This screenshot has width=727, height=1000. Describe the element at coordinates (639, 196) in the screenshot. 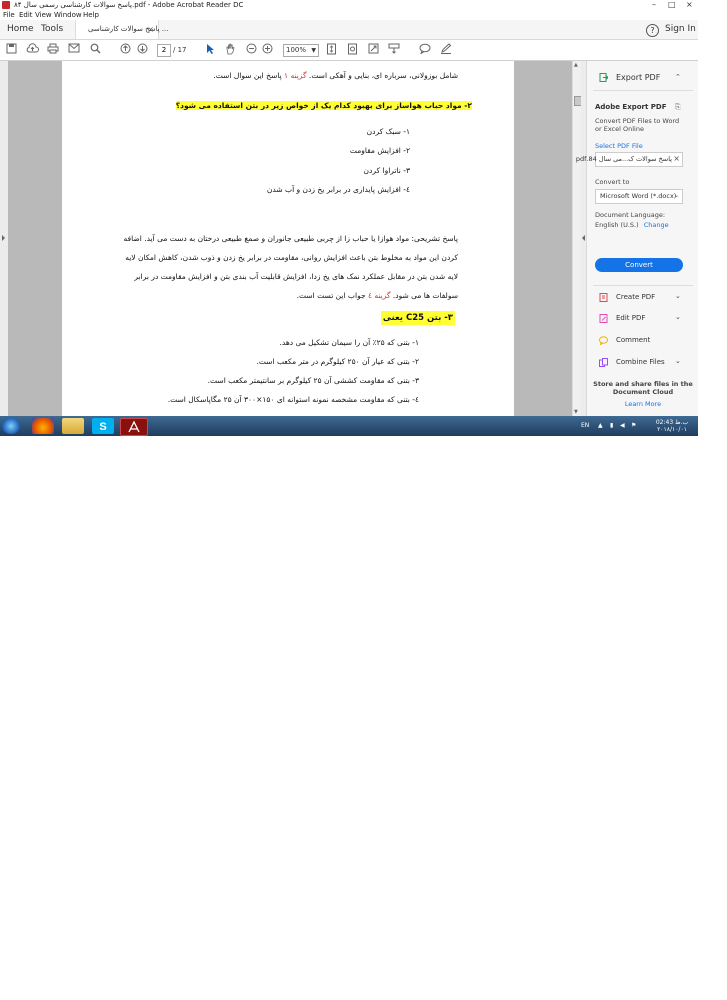

I see `convert-to-select: Microsoft Word (*.docx) ⌄` at that location.